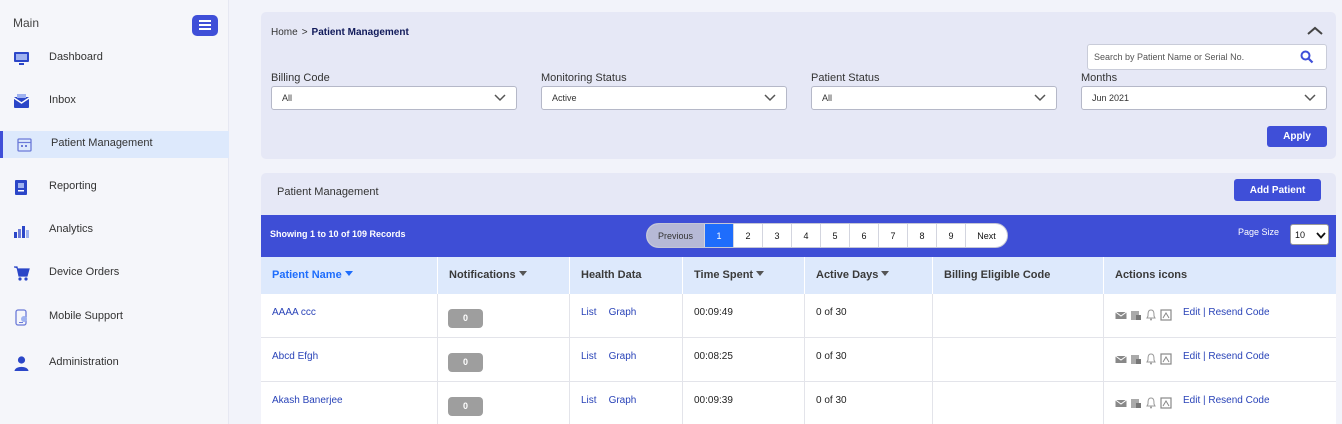  What do you see at coordinates (713, 312) in the screenshot?
I see `time-spent-value: 00:09:49` at bounding box center [713, 312].